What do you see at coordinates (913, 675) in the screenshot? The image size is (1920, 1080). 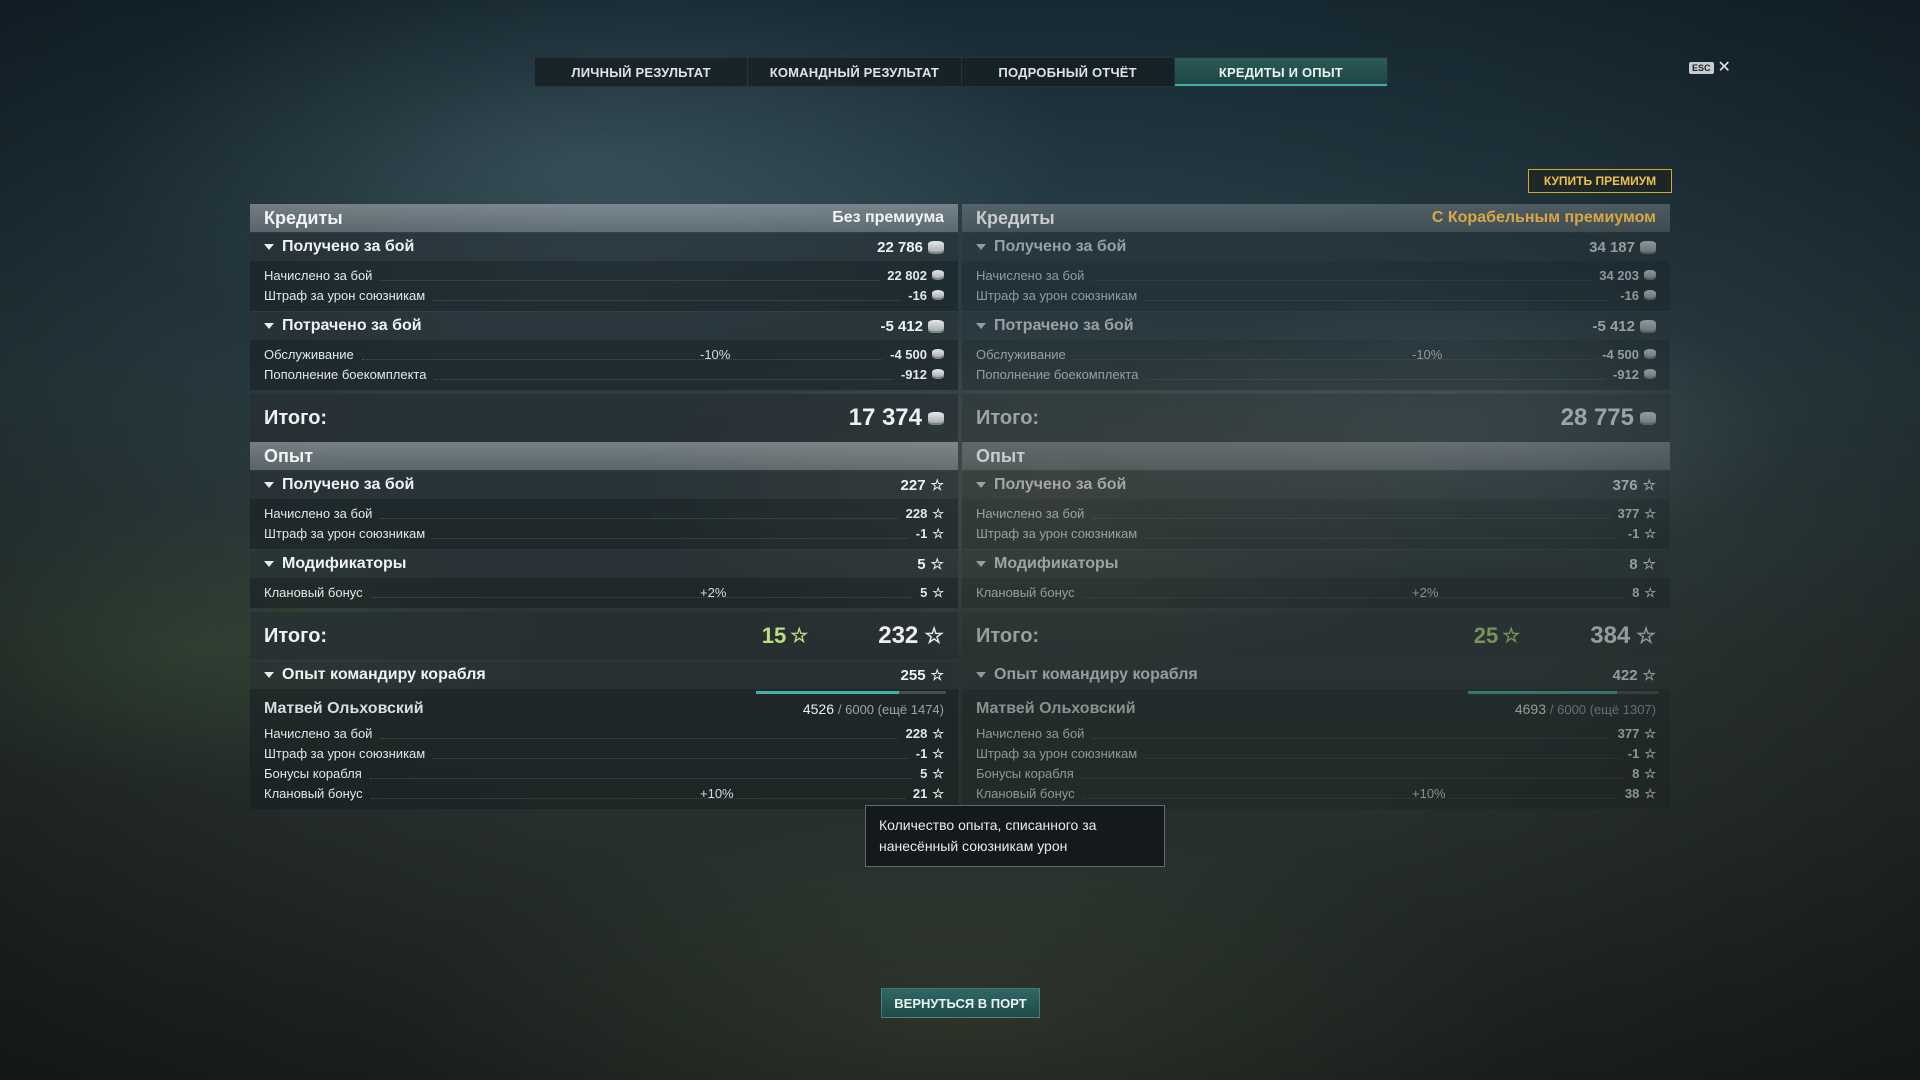 I see `value-text: 255` at bounding box center [913, 675].